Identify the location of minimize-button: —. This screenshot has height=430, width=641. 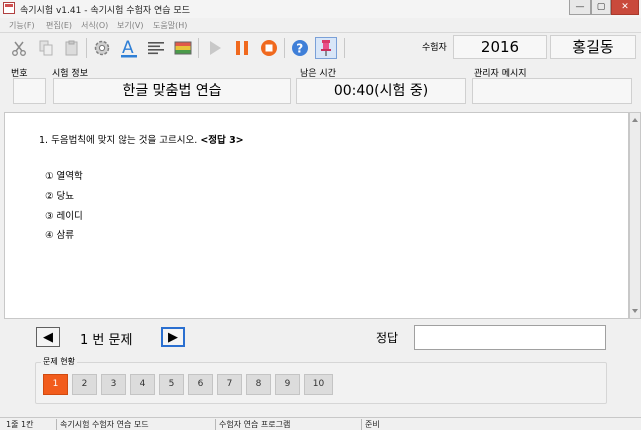
(580, 7).